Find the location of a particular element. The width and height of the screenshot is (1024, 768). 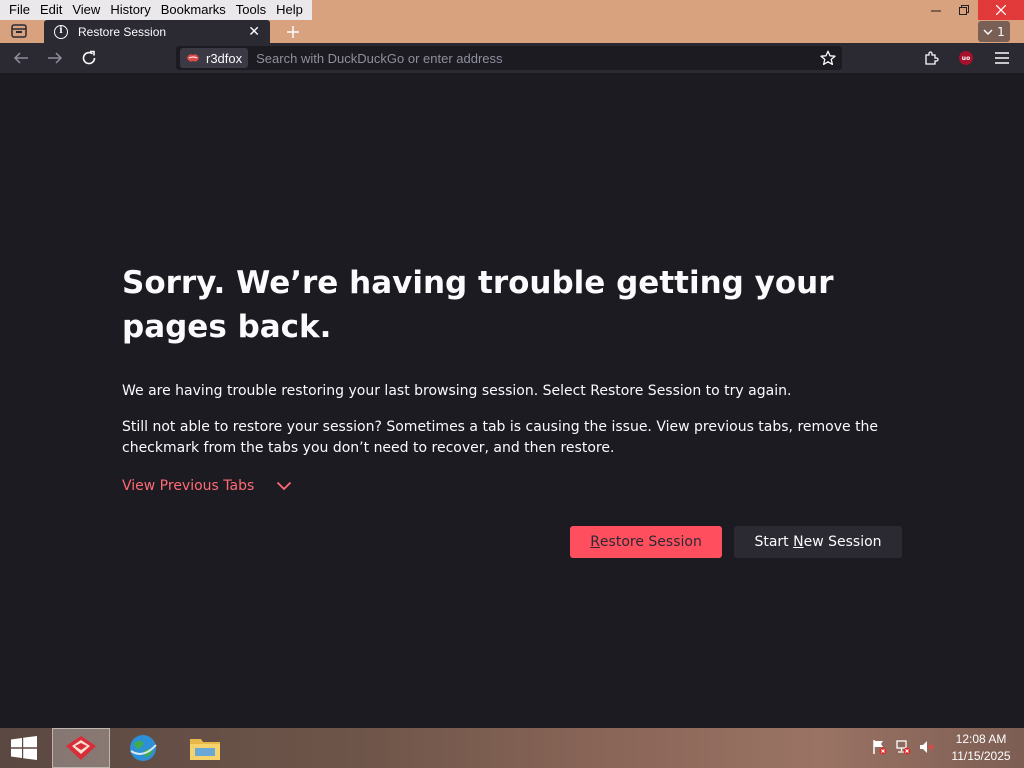

windows-logo-icon is located at coordinates (24, 748).